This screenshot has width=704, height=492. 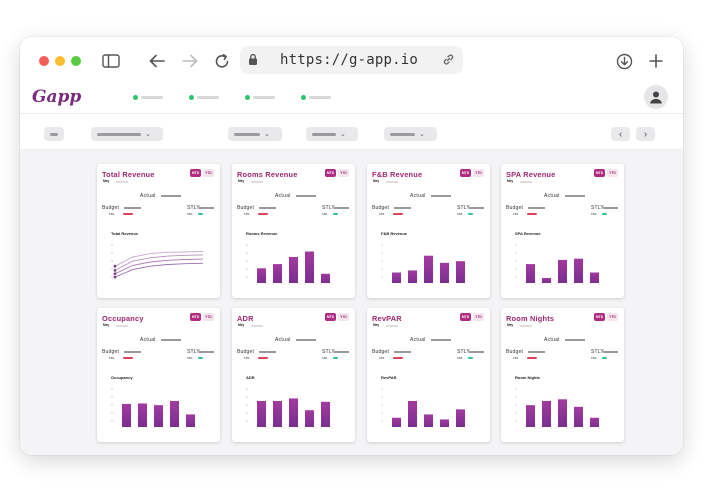 I want to click on url-text: https://g-app.io, so click(x=349, y=60).